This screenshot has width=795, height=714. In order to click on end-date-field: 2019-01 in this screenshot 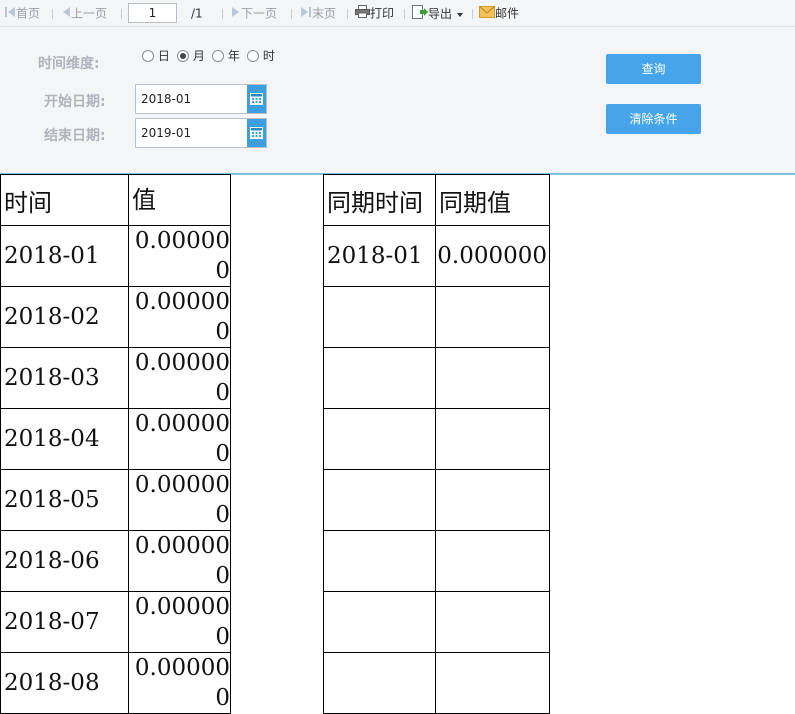, I will do `click(201, 133)`.